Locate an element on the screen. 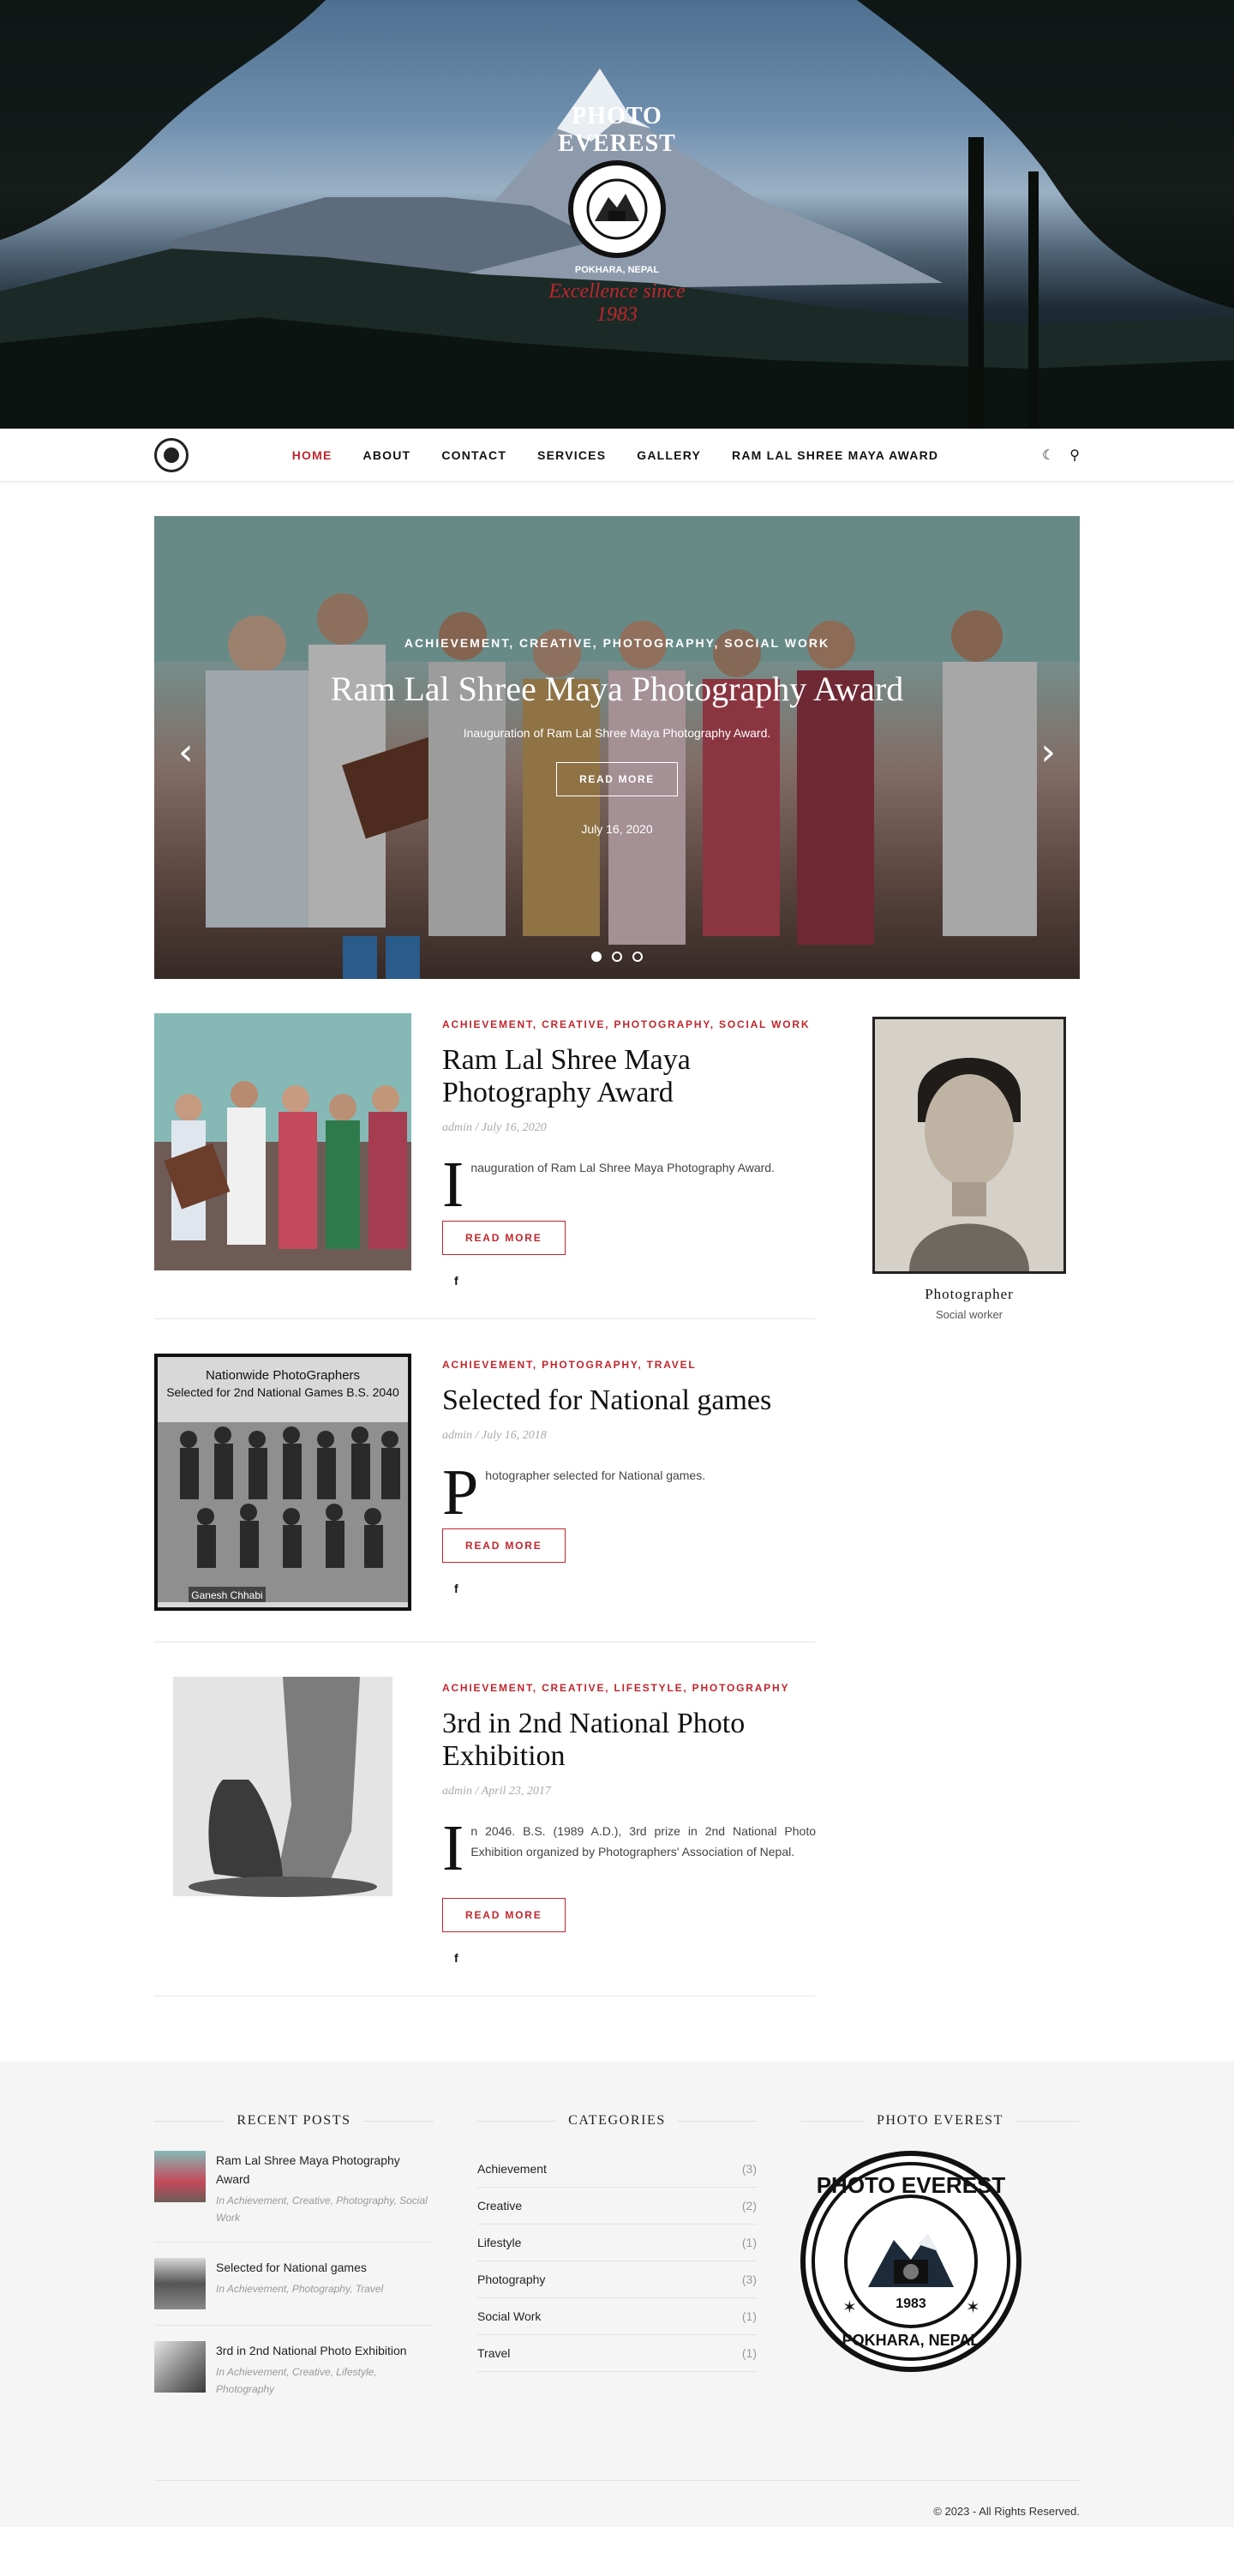 This screenshot has height=2576, width=1234. footer-logo-year: 1983 is located at coordinates (911, 2304).